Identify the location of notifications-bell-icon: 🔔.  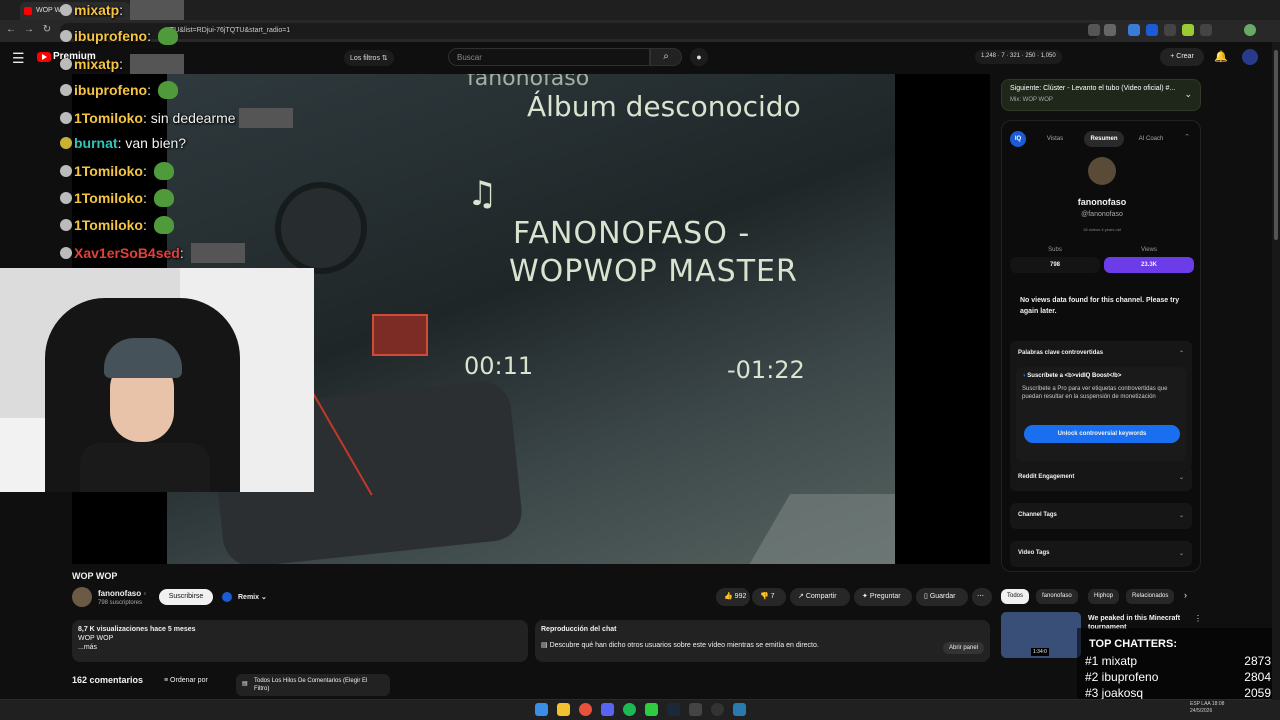
(1221, 56).